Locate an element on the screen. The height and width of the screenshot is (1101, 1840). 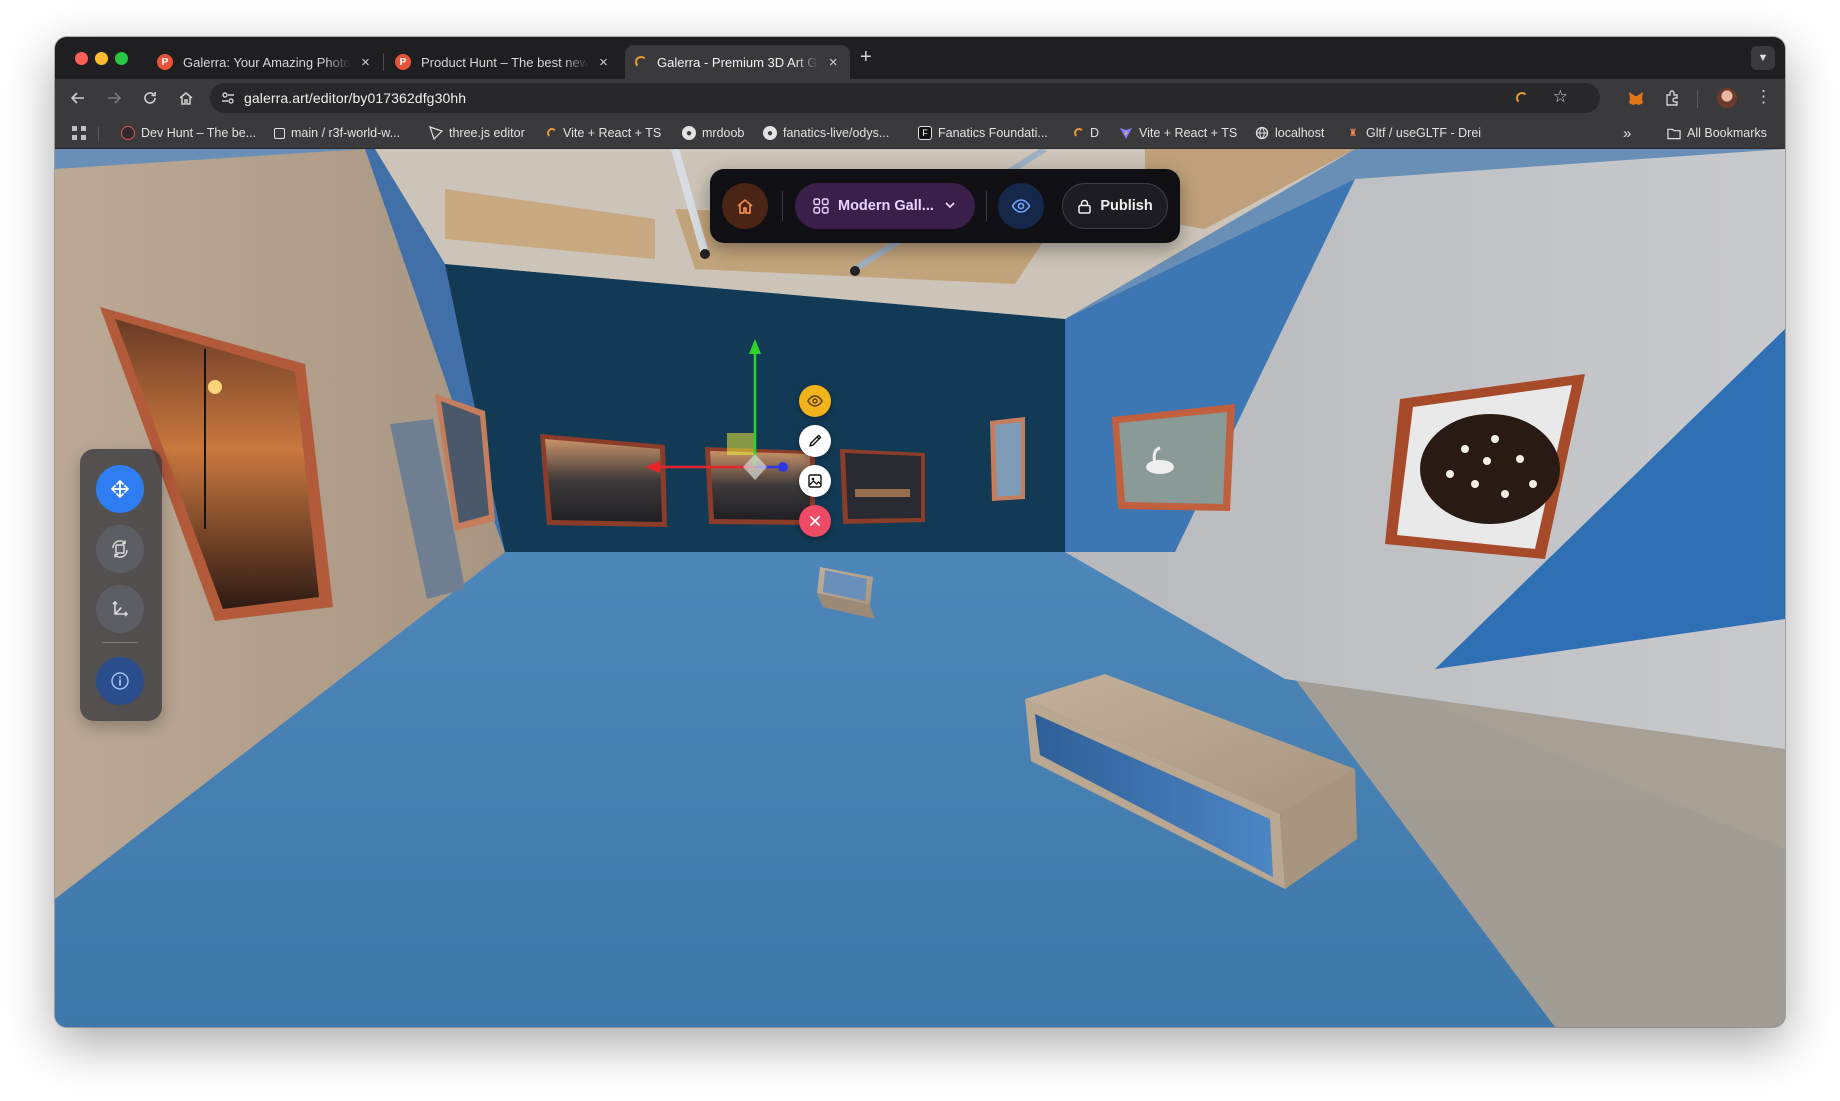
minimize-window-button is located at coordinates (101, 58).